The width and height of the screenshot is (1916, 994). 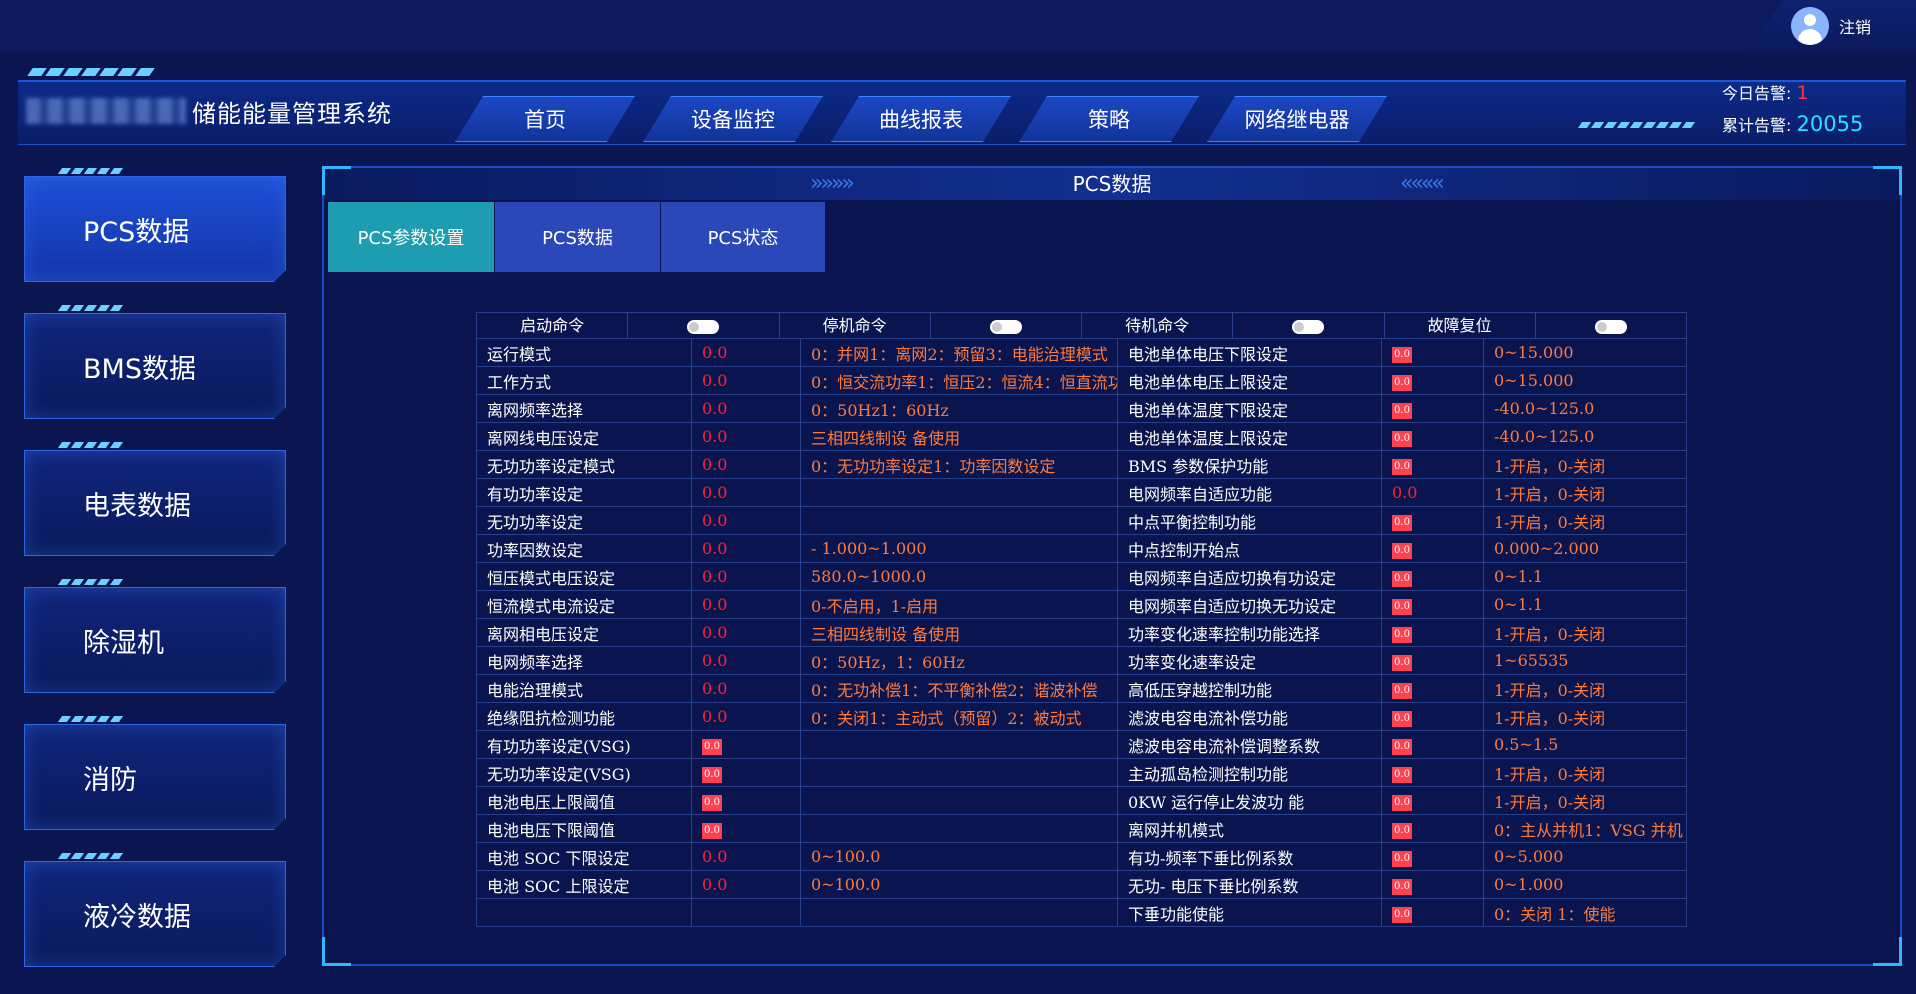 What do you see at coordinates (703, 326) in the screenshot?
I see `start-command-toggle` at bounding box center [703, 326].